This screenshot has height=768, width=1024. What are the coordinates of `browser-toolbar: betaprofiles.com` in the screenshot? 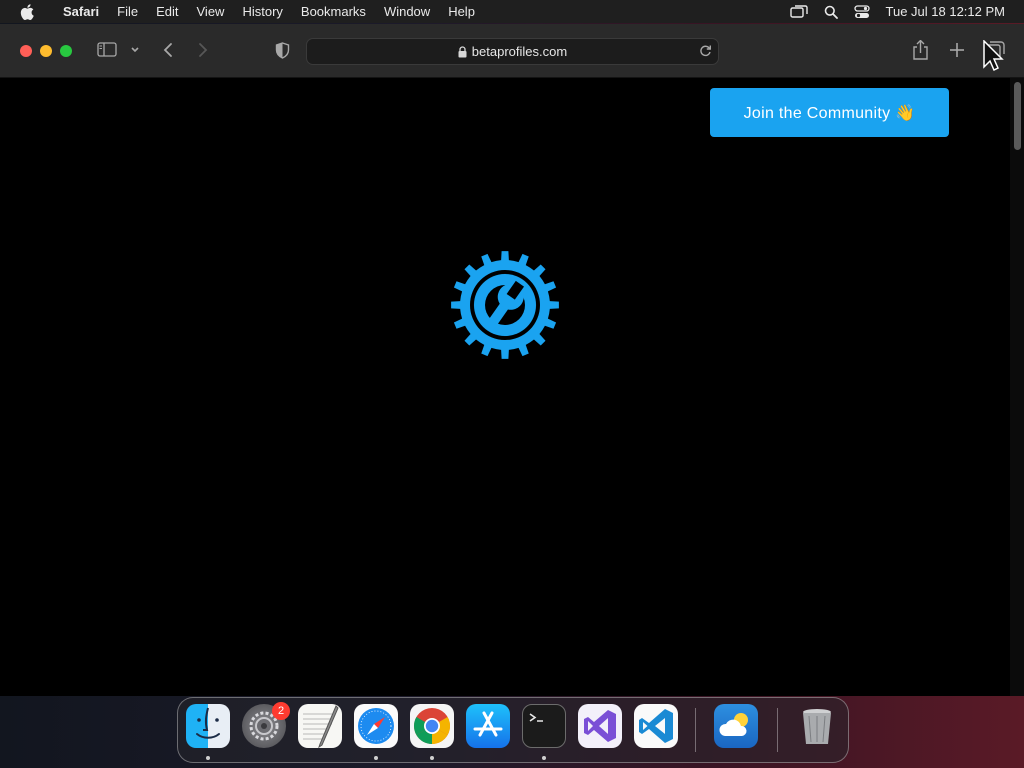 It's located at (512, 51).